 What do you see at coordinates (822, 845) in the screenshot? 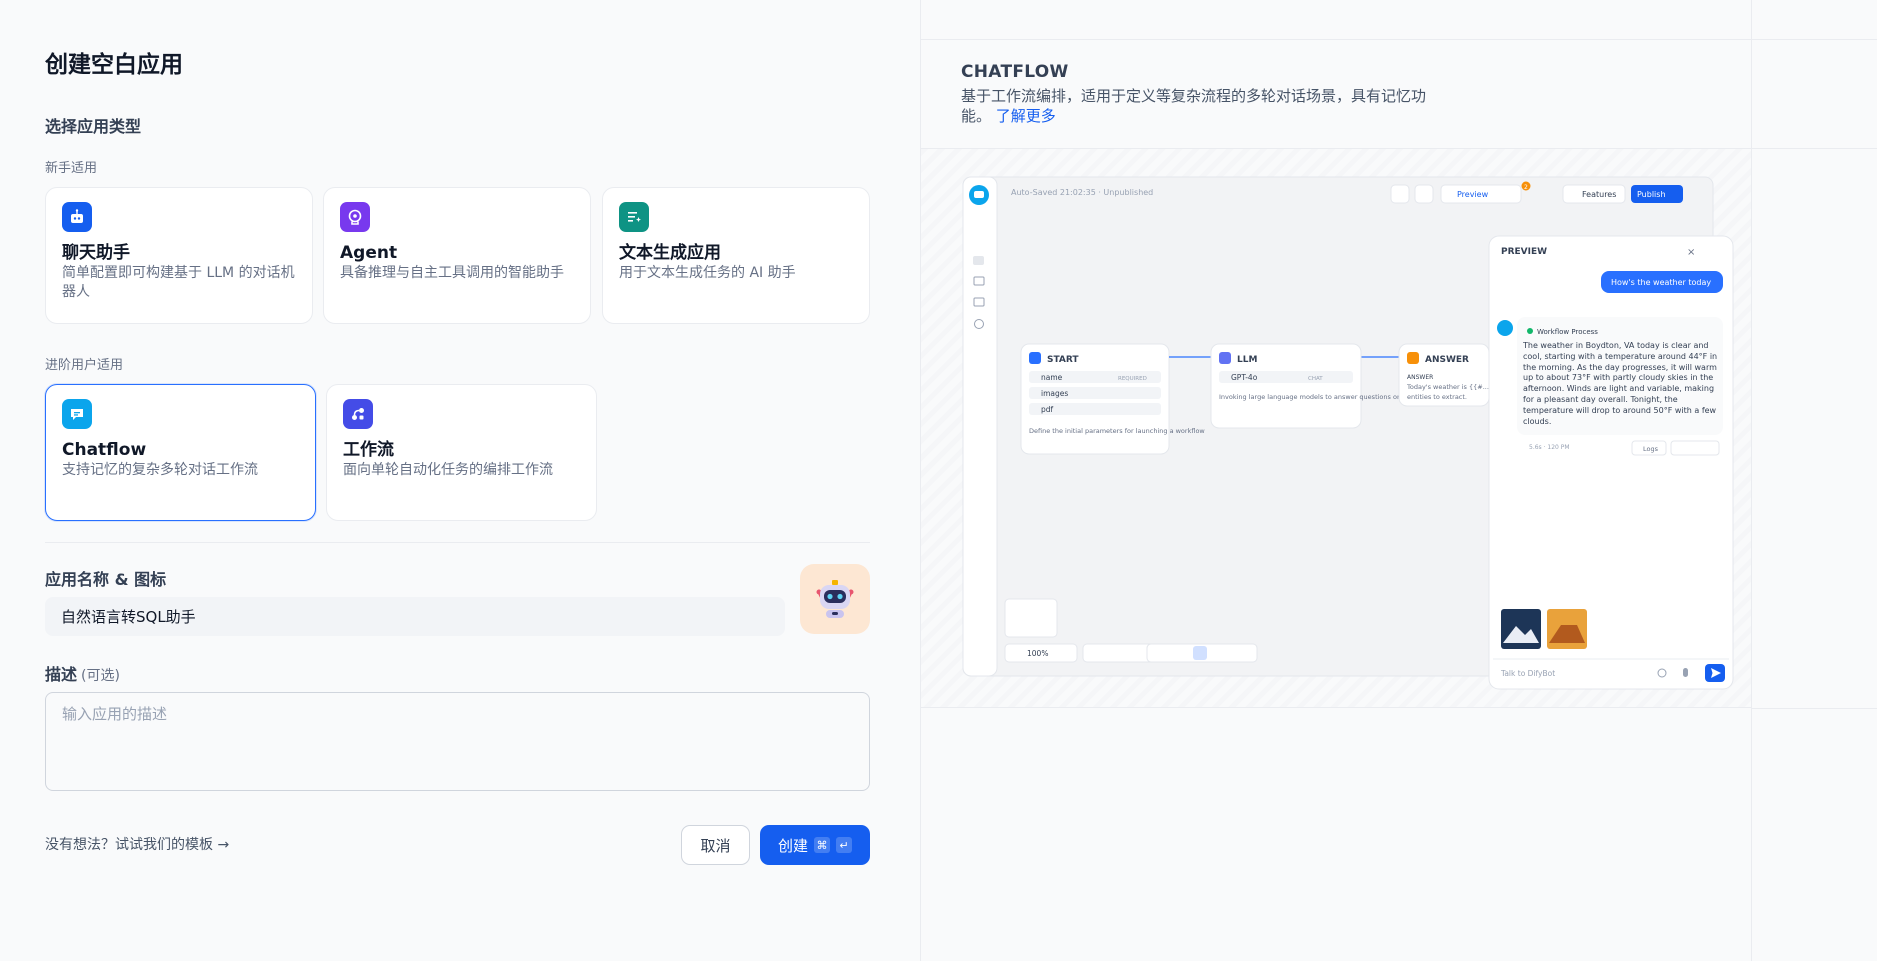
I see `command-key-icon: ⌘` at bounding box center [822, 845].